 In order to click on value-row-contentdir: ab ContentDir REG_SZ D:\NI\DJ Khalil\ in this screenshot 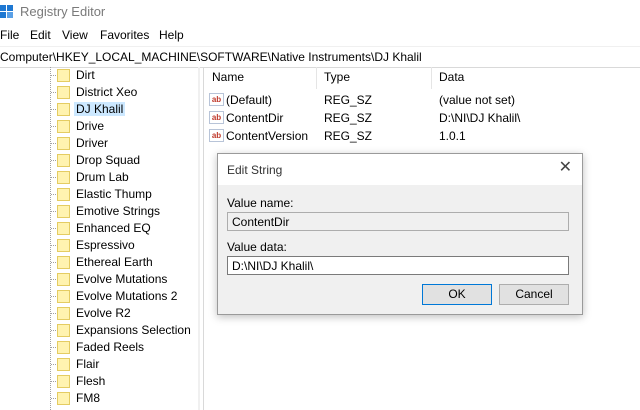, I will do `click(422, 118)`.